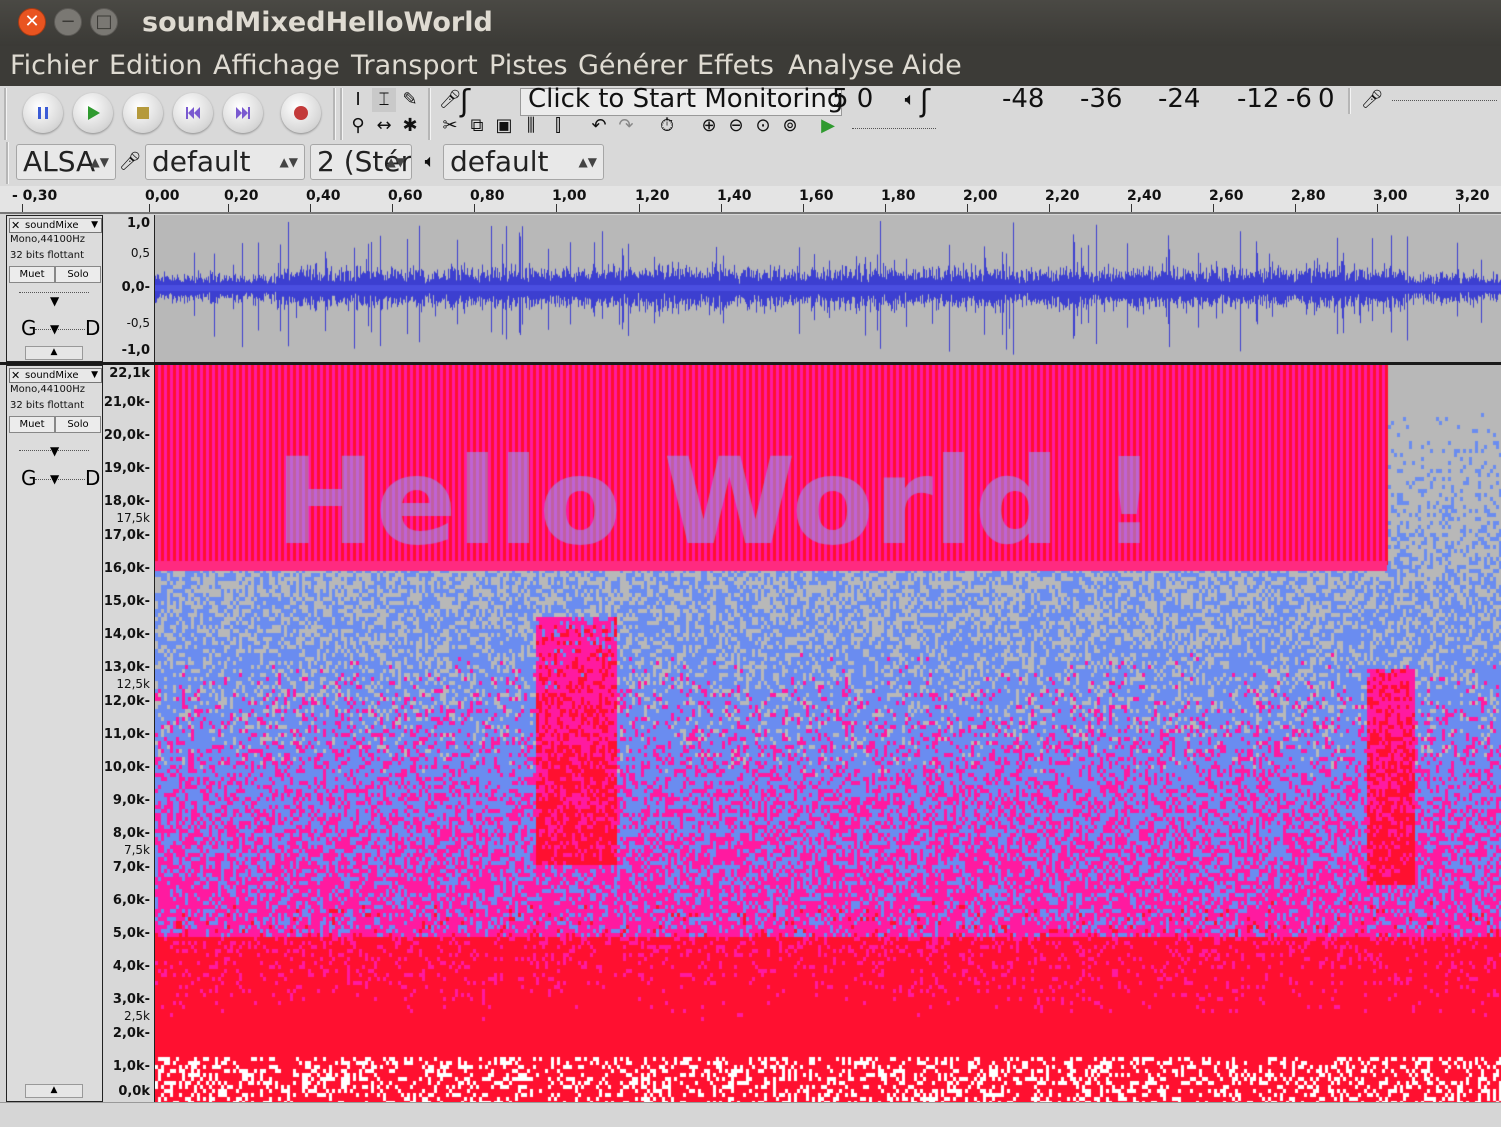  I want to click on recording-channels-select: 2 (Stéréo)▲▼, so click(361, 162).